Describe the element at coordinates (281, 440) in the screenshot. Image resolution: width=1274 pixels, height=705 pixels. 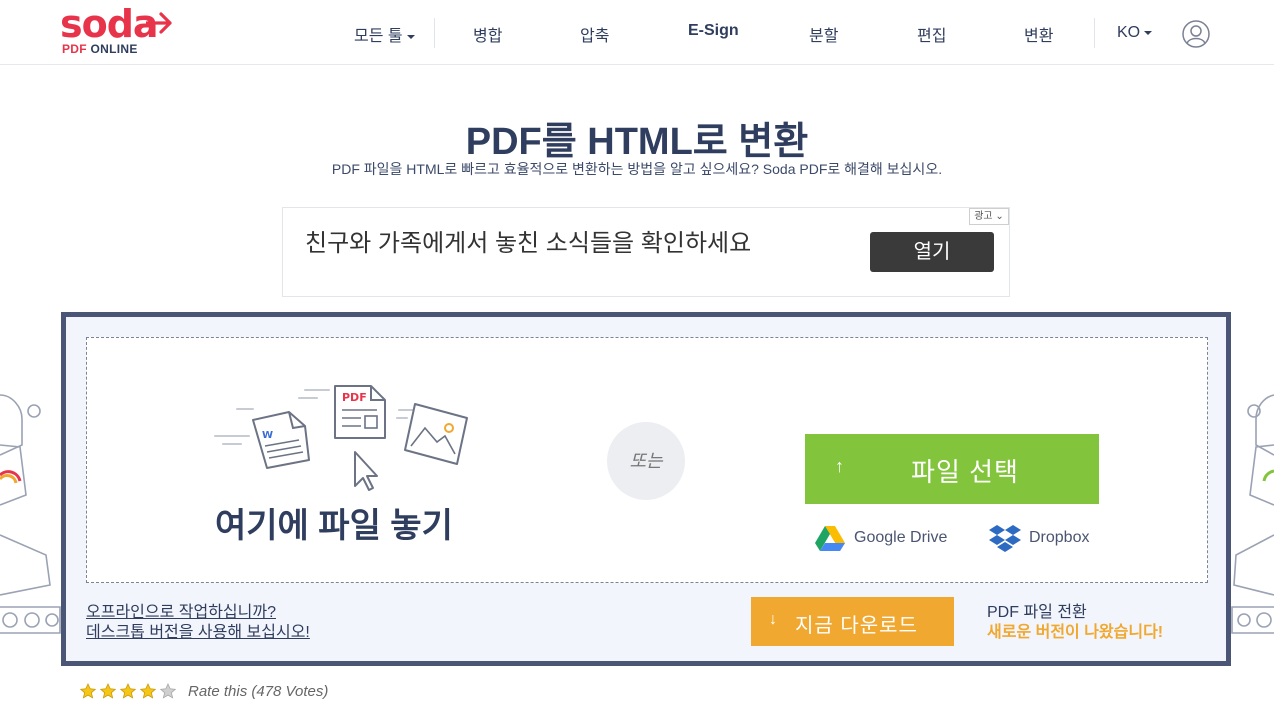
I see `word-doc-icon: W` at that location.